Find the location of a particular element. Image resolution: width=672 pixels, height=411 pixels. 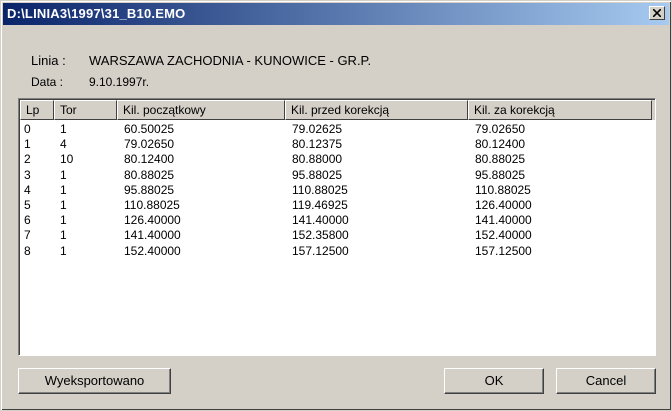

table-row: 2 10 80.12400 80.88000 80.88025 is located at coordinates (337, 159).